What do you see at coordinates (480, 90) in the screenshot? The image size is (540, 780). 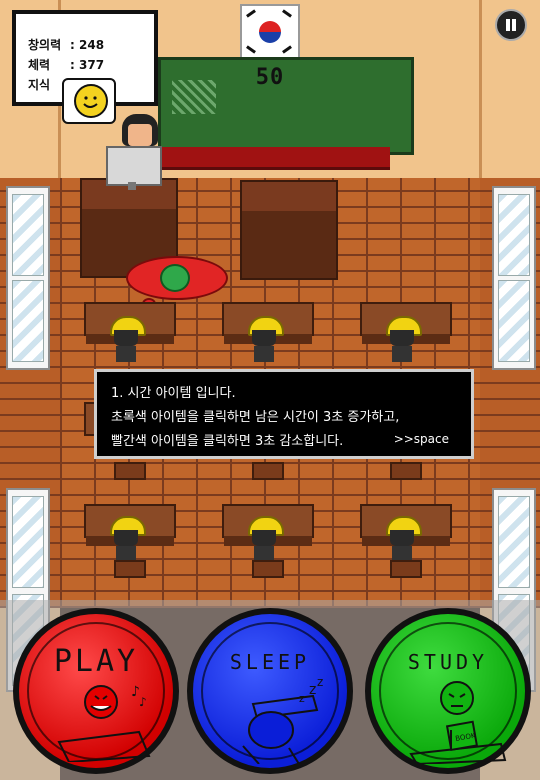 I see `wall-edge-right` at bounding box center [480, 90].